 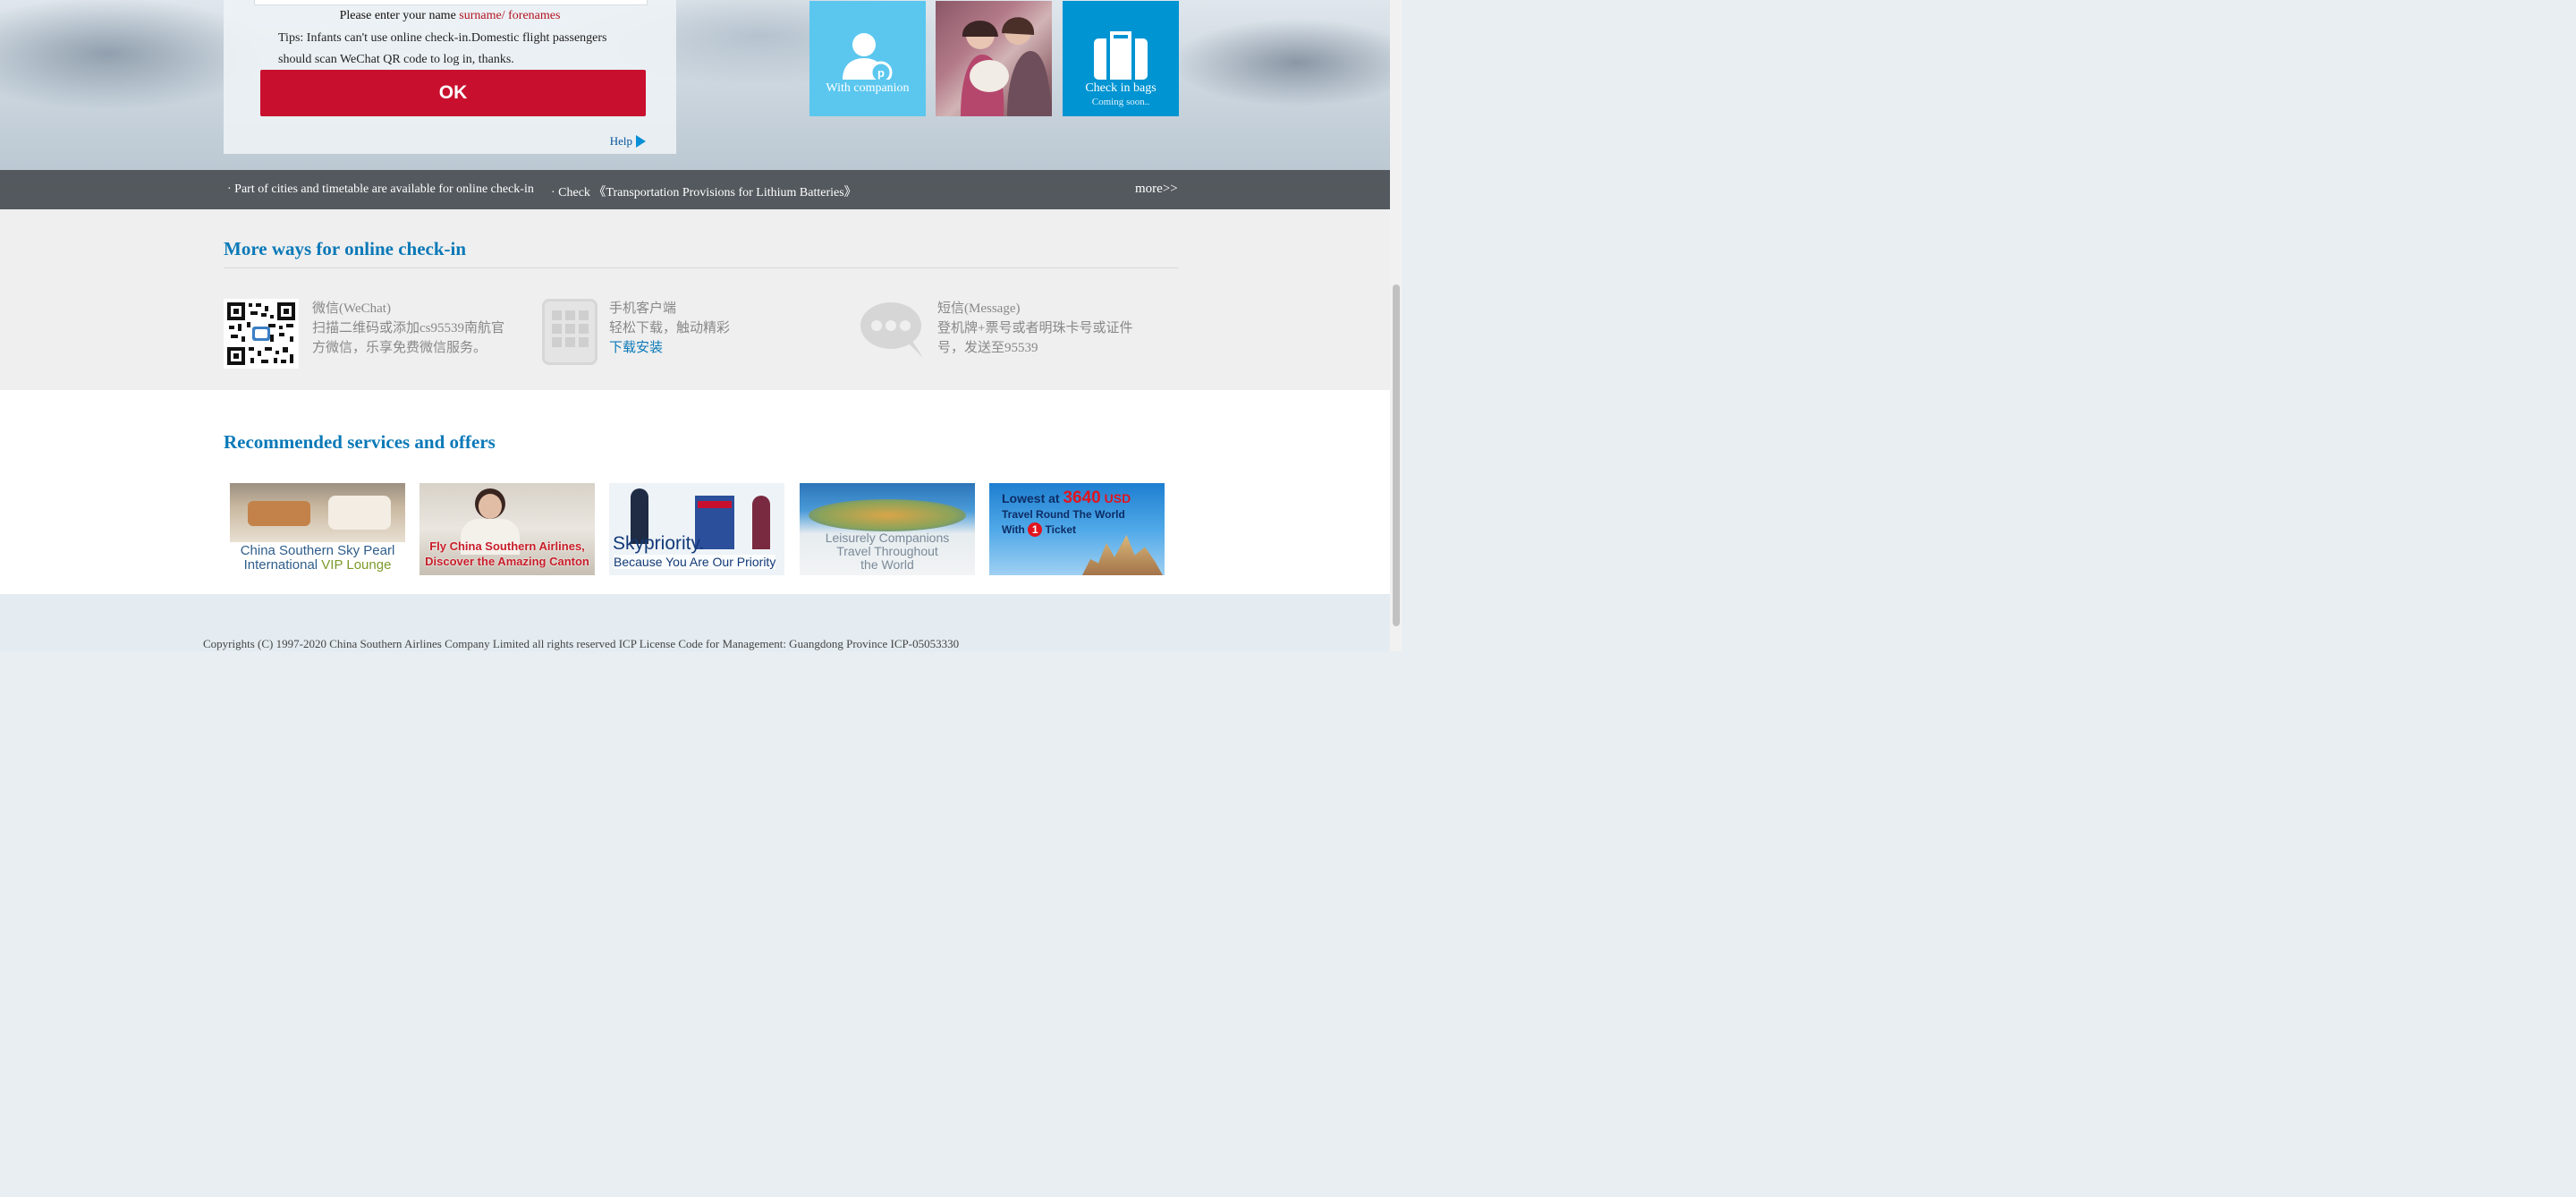 I want to click on offer-vip-line-2b: VIP Lounge, so click(x=356, y=565).